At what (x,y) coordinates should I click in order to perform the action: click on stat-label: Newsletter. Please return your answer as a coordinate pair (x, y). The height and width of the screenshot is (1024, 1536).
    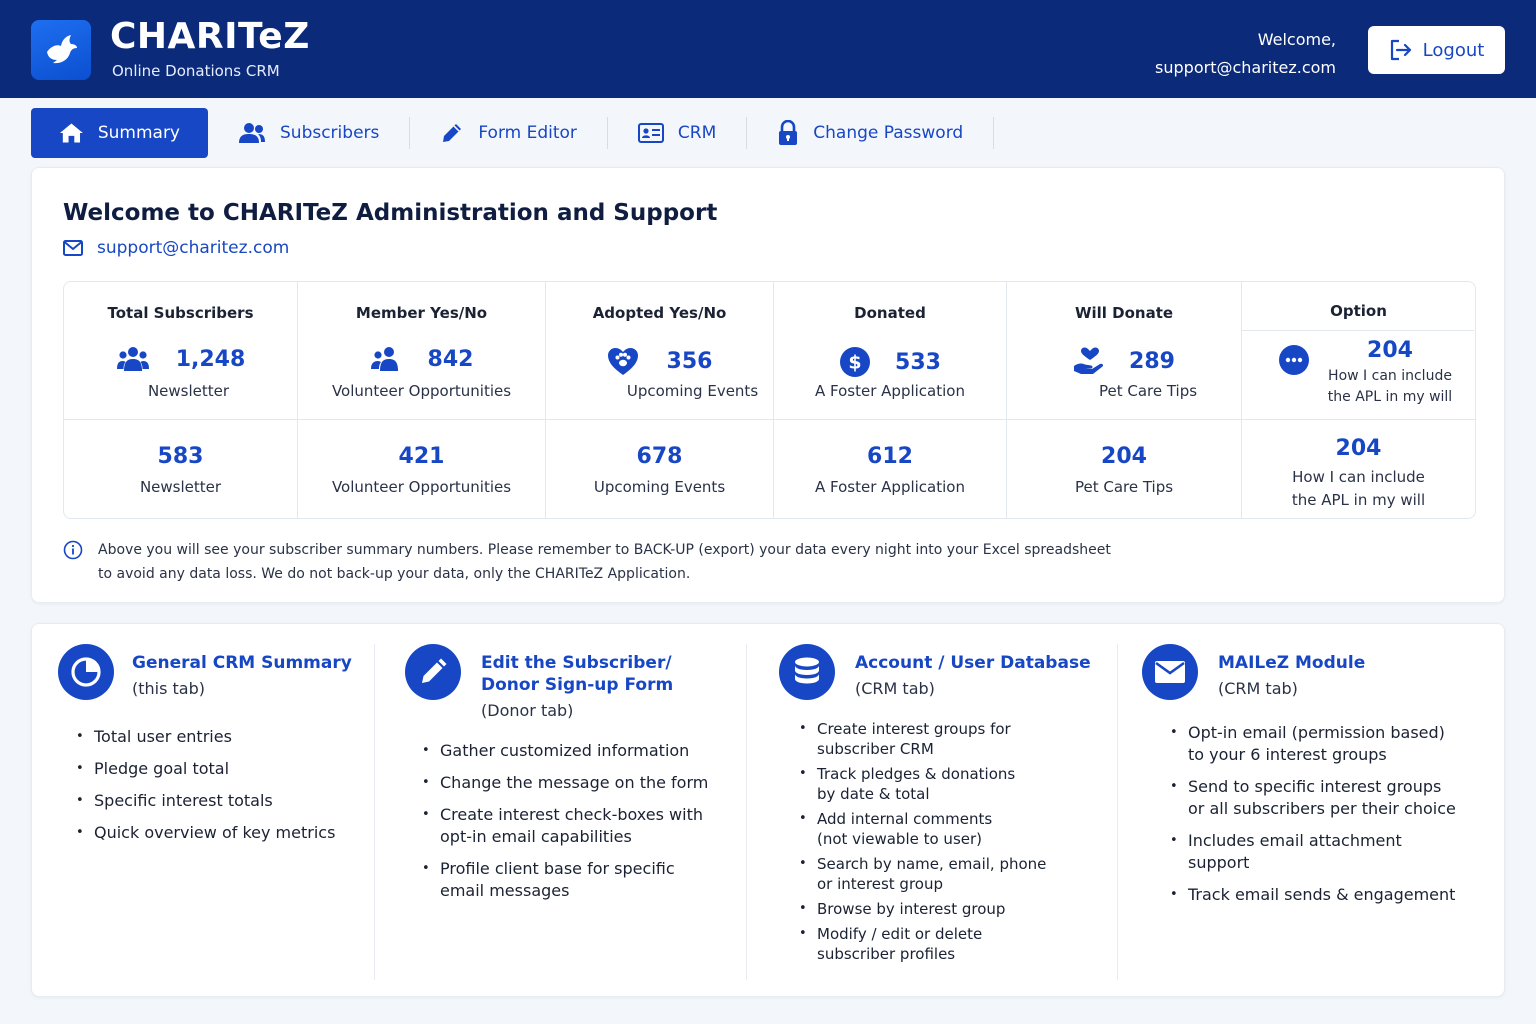
    Looking at the image, I should click on (188, 391).